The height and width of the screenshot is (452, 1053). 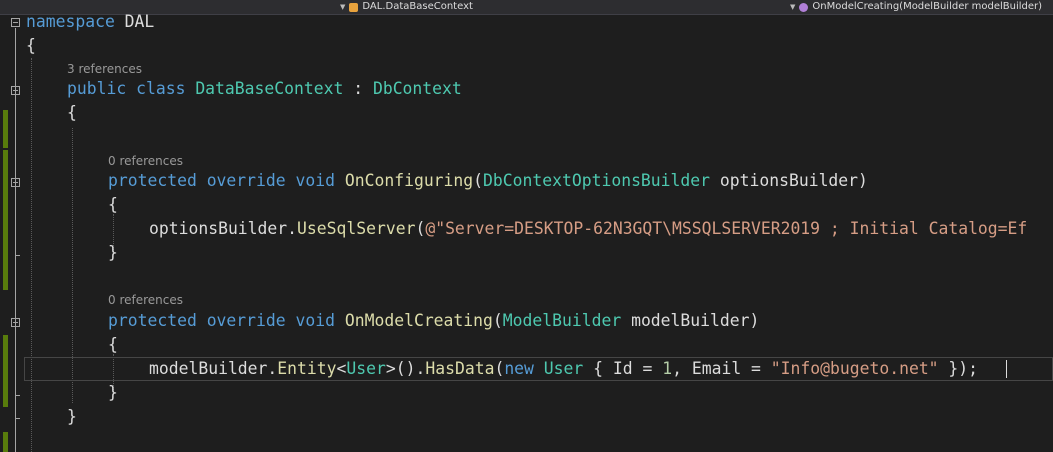 I want to click on class-icon, so click(x=354, y=7).